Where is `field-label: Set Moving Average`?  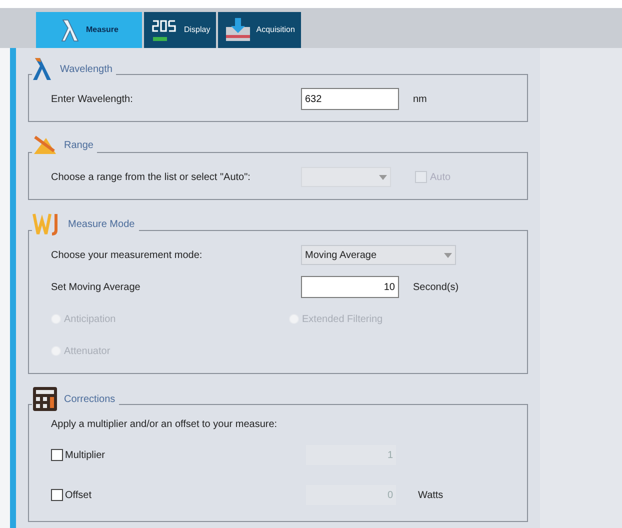 field-label: Set Moving Average is located at coordinates (96, 287).